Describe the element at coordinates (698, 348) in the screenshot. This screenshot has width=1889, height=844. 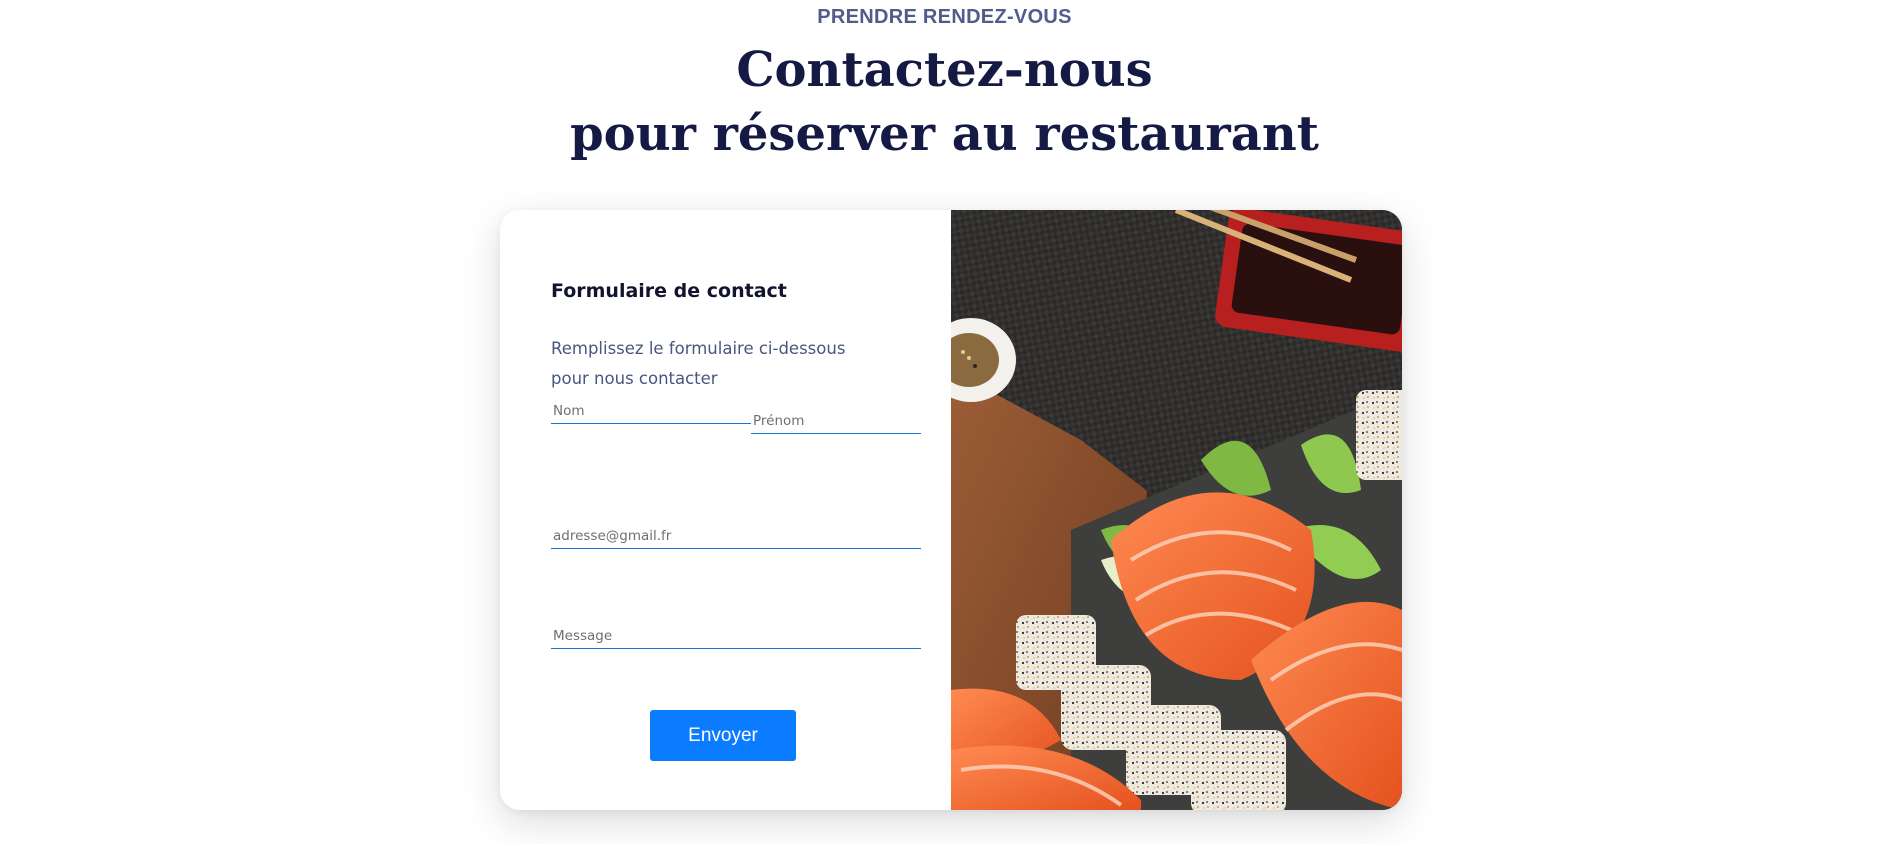
I see `form-description-line-1: Remplissez le formulaire ci-dessous` at that location.